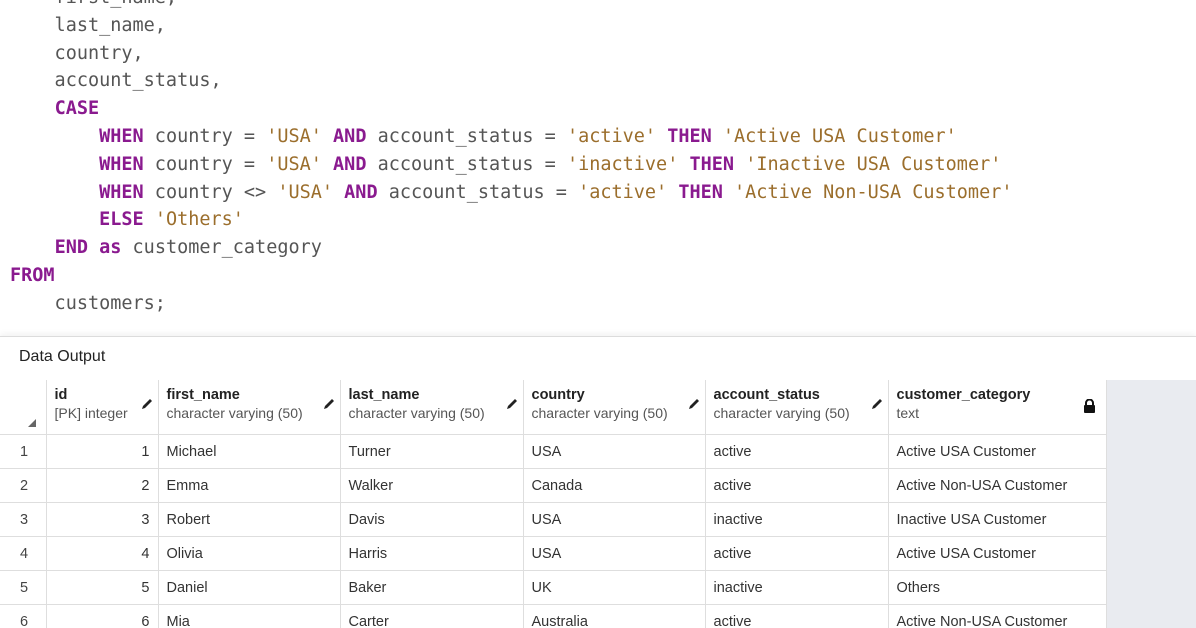 The image size is (1196, 628). I want to click on row-number: 5, so click(23, 587).